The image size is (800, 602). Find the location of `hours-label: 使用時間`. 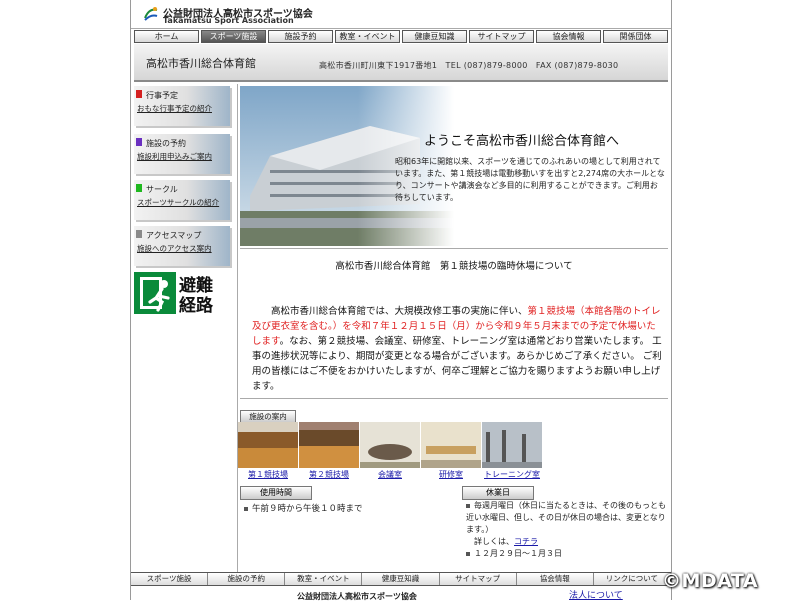

hours-label: 使用時間 is located at coordinates (276, 493).